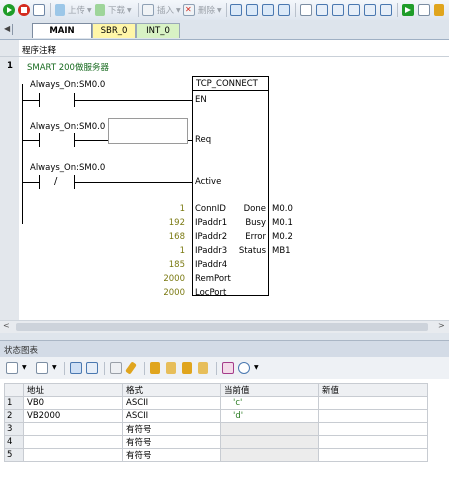 The image size is (449, 480). I want to click on stop-button, so click(24, 10).